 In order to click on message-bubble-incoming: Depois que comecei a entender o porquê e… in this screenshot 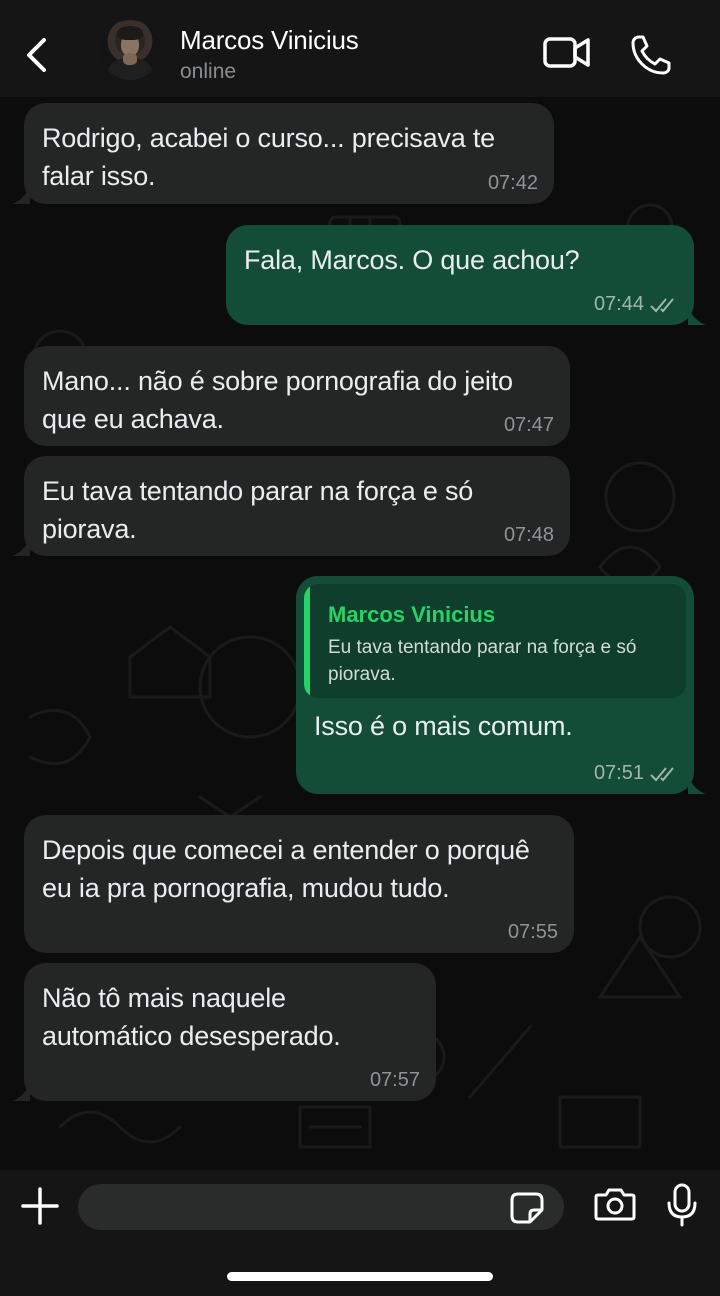, I will do `click(299, 884)`.